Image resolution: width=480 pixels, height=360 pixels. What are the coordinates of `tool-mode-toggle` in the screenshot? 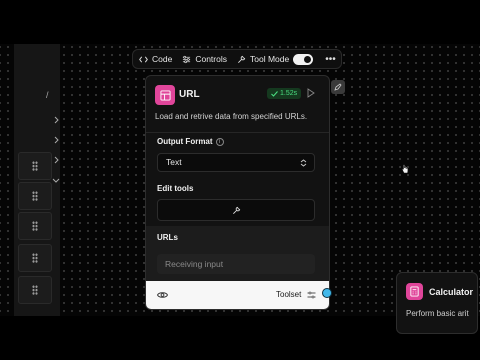 It's located at (303, 59).